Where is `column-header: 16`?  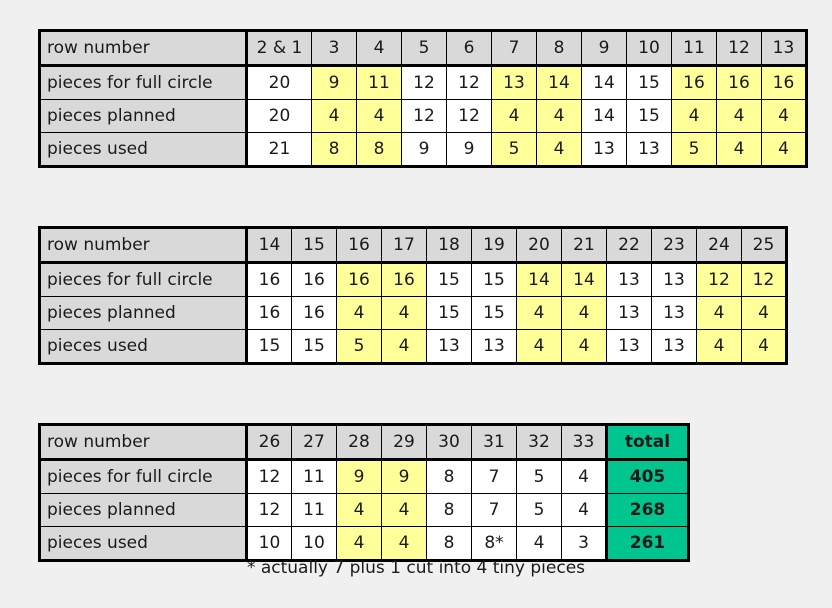
column-header: 16 is located at coordinates (359, 245).